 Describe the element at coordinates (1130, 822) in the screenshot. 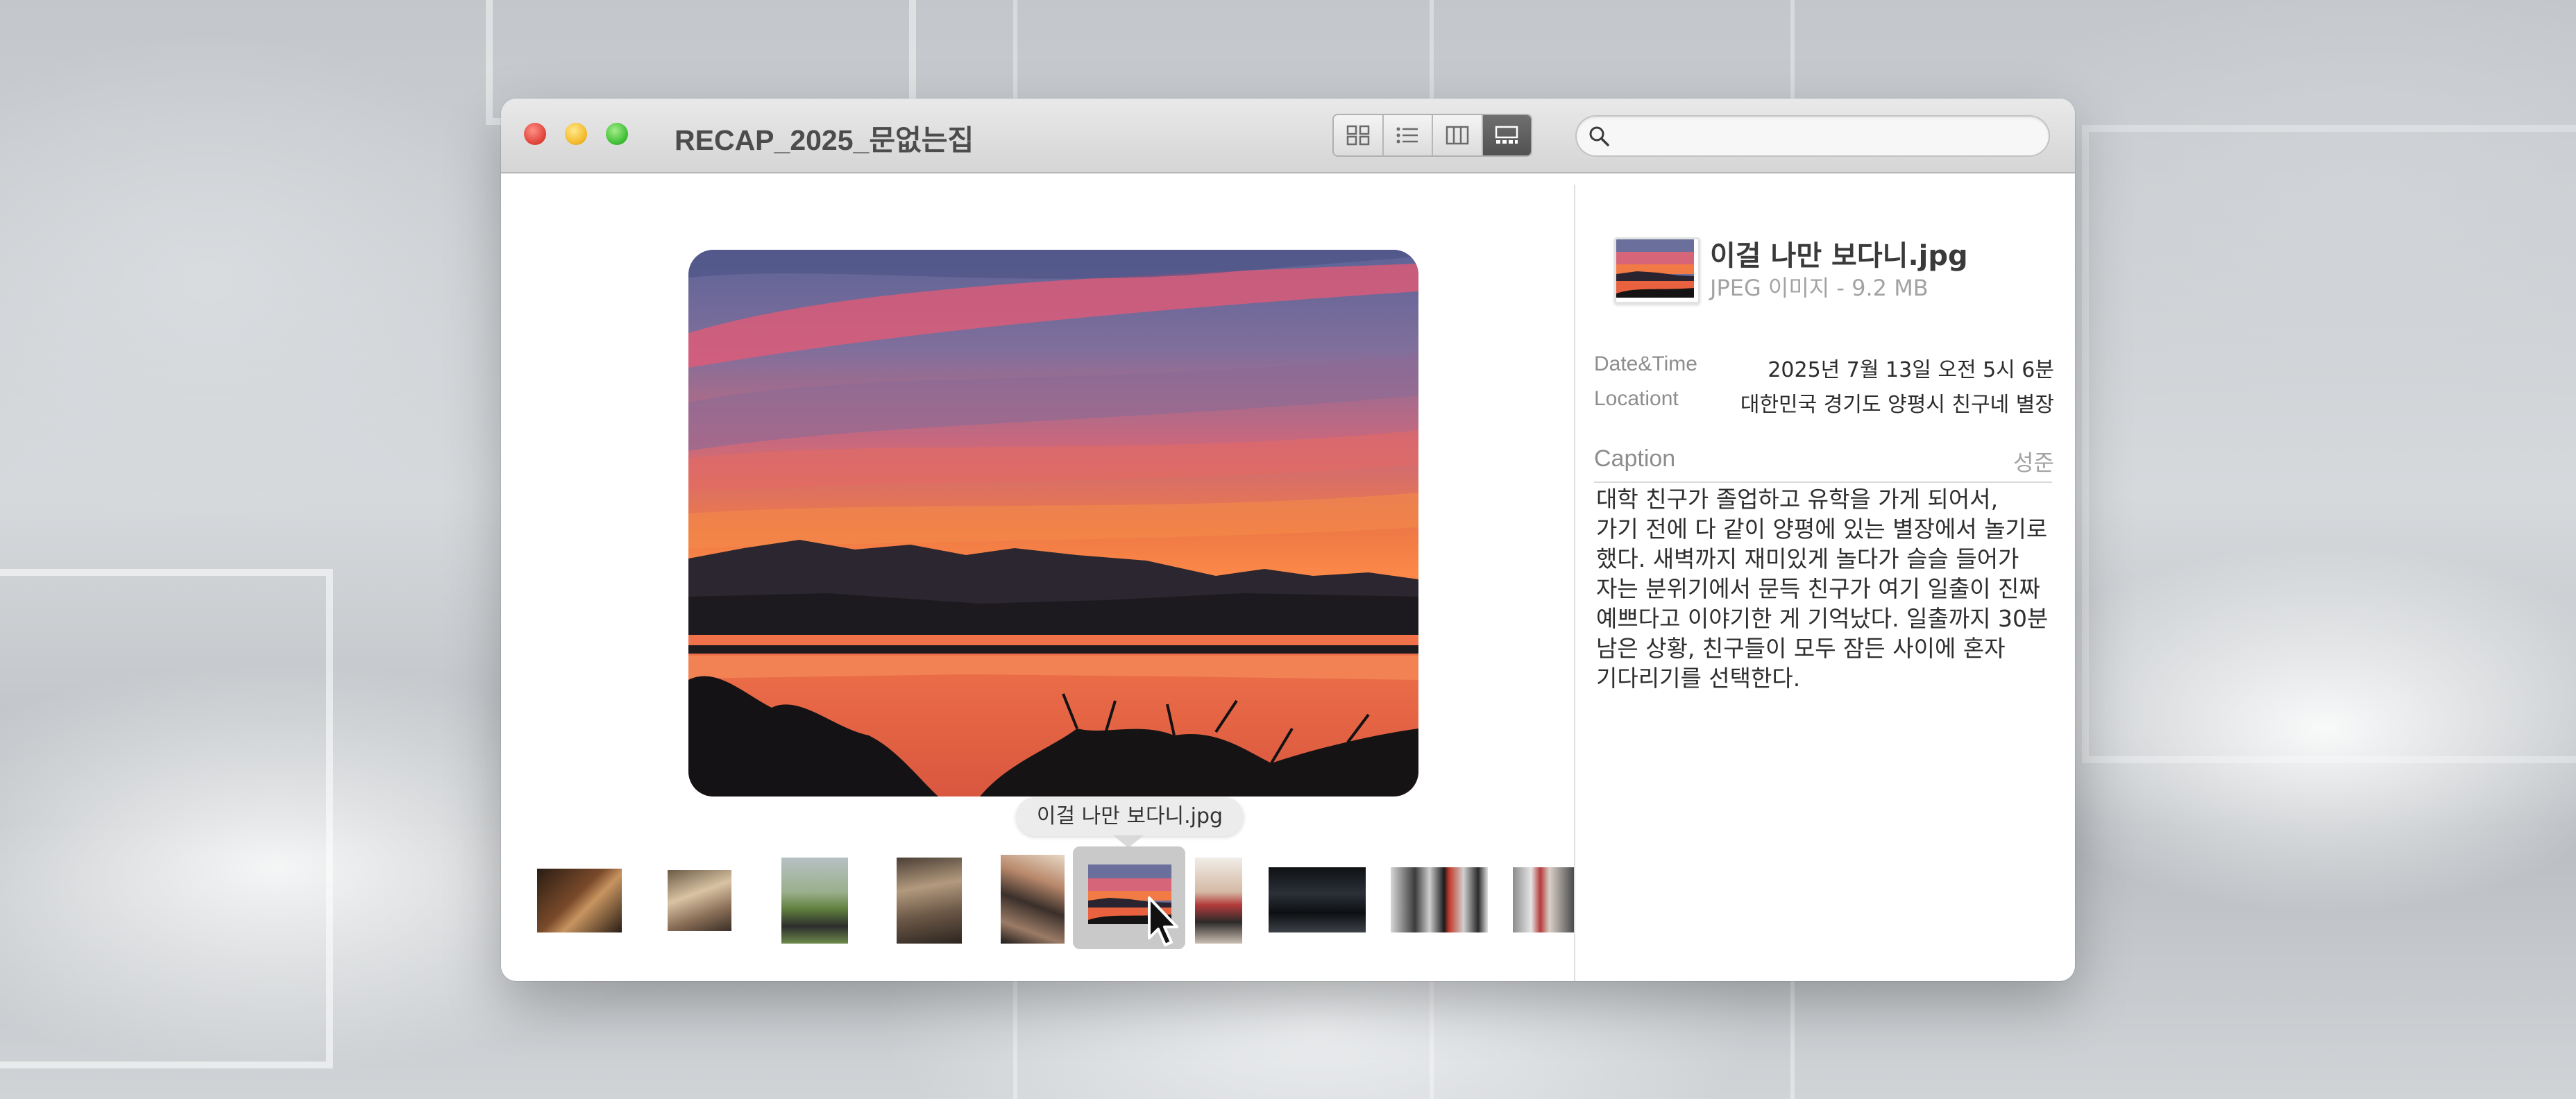

I see `filename-tooltip: 이걸 나만 보다니.jpg` at that location.